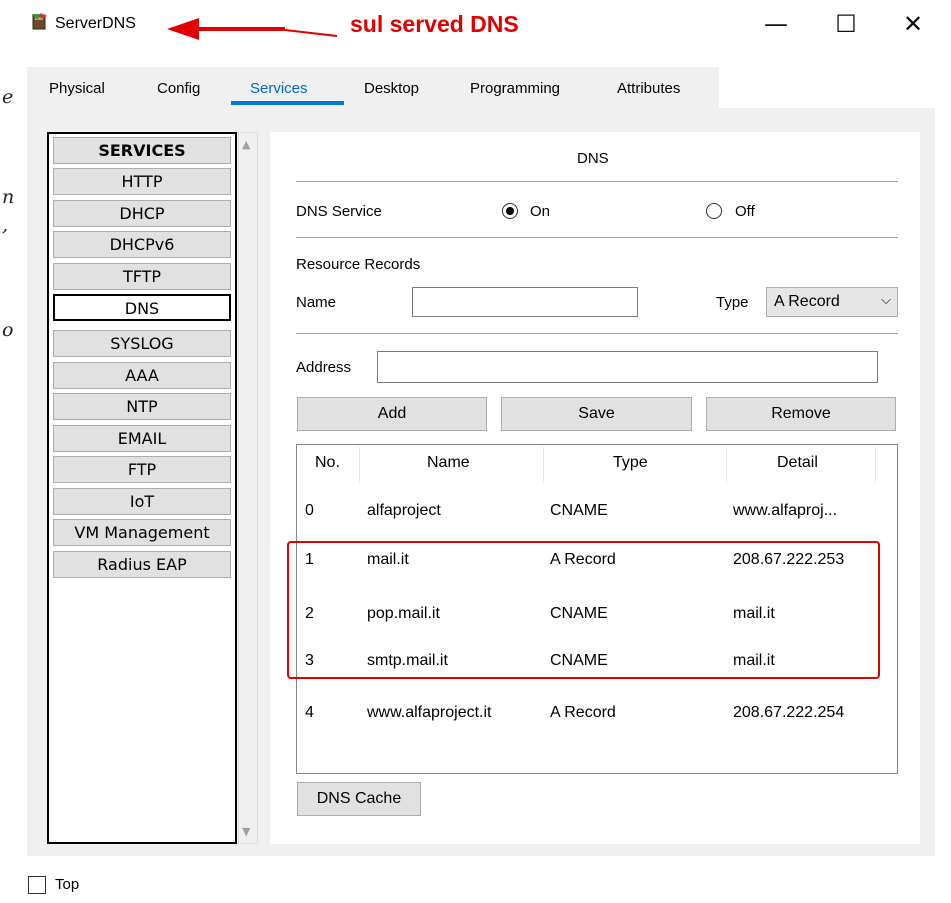 The image size is (951, 903). Describe the element at coordinates (95, 23) in the screenshot. I see `window-title: ServerDNS` at that location.